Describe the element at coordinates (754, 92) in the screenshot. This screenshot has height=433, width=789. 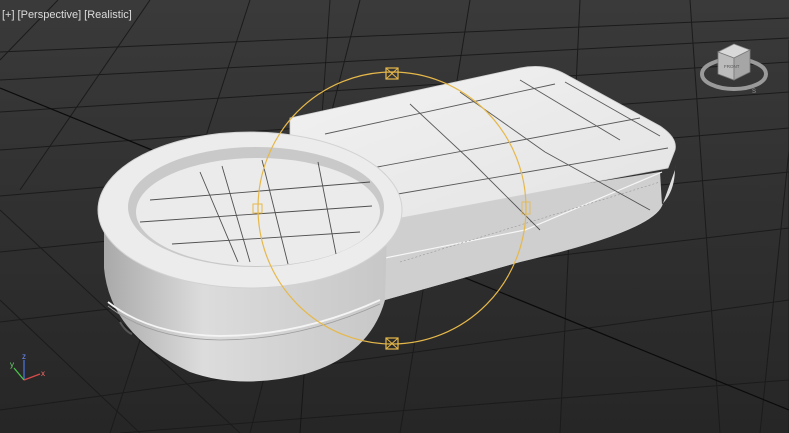
I see `viewcube-compass-s: S` at that location.